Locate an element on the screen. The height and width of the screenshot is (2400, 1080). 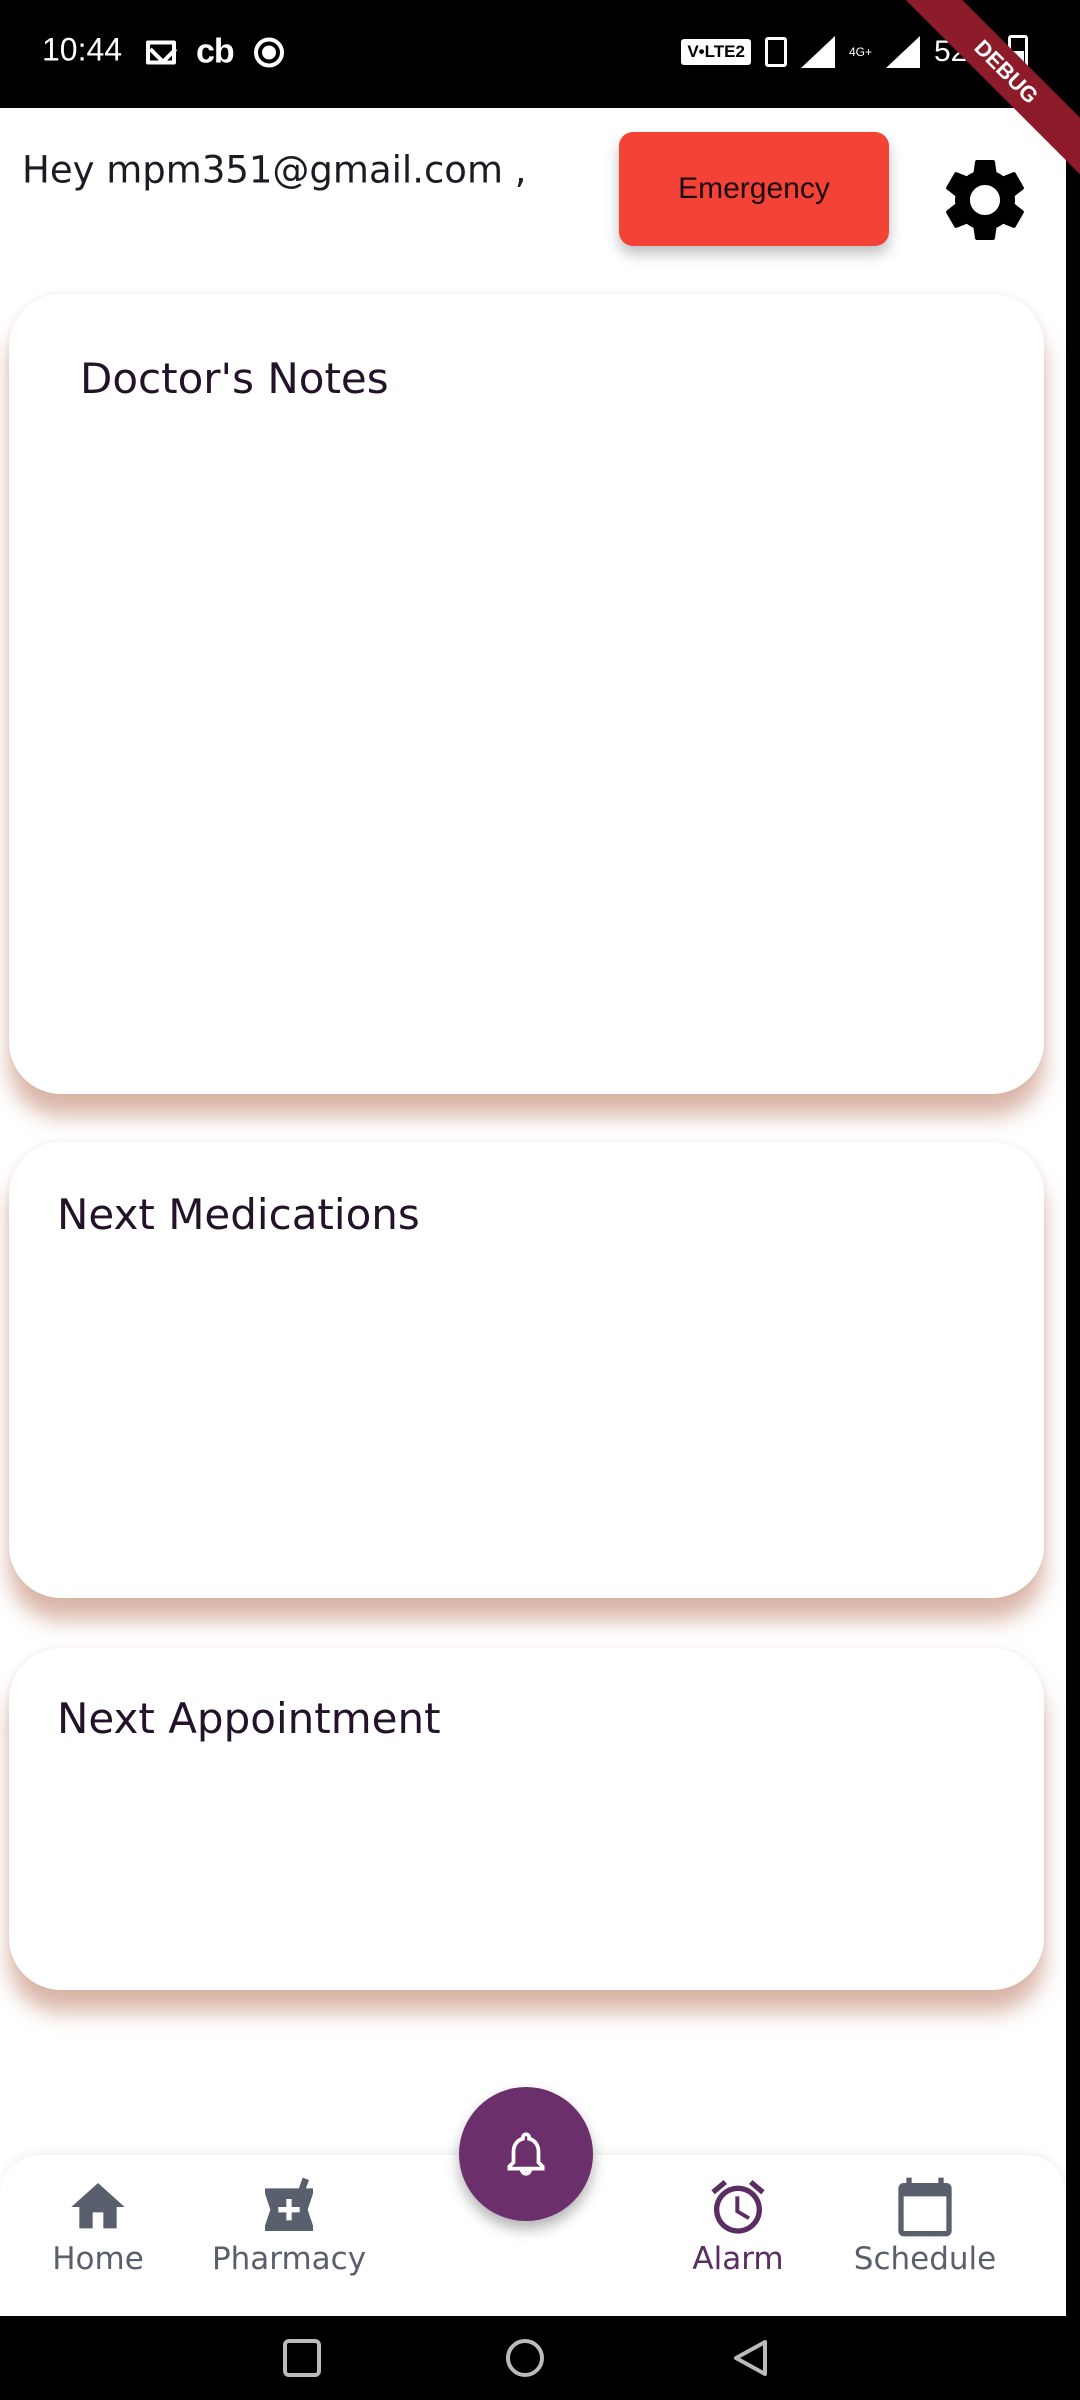
cb-app-icon: cb is located at coordinates (215, 51).